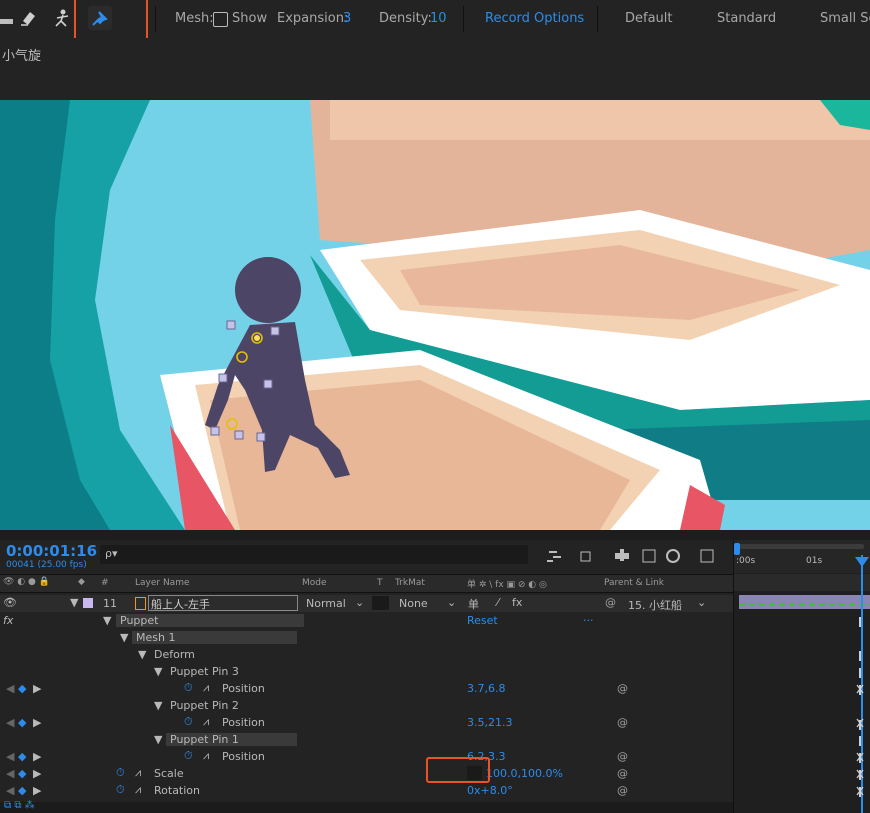 Image resolution: width=870 pixels, height=813 pixels. What do you see at coordinates (210, 620) in the screenshot?
I see `puppet-effect-label: Puppet` at bounding box center [210, 620].